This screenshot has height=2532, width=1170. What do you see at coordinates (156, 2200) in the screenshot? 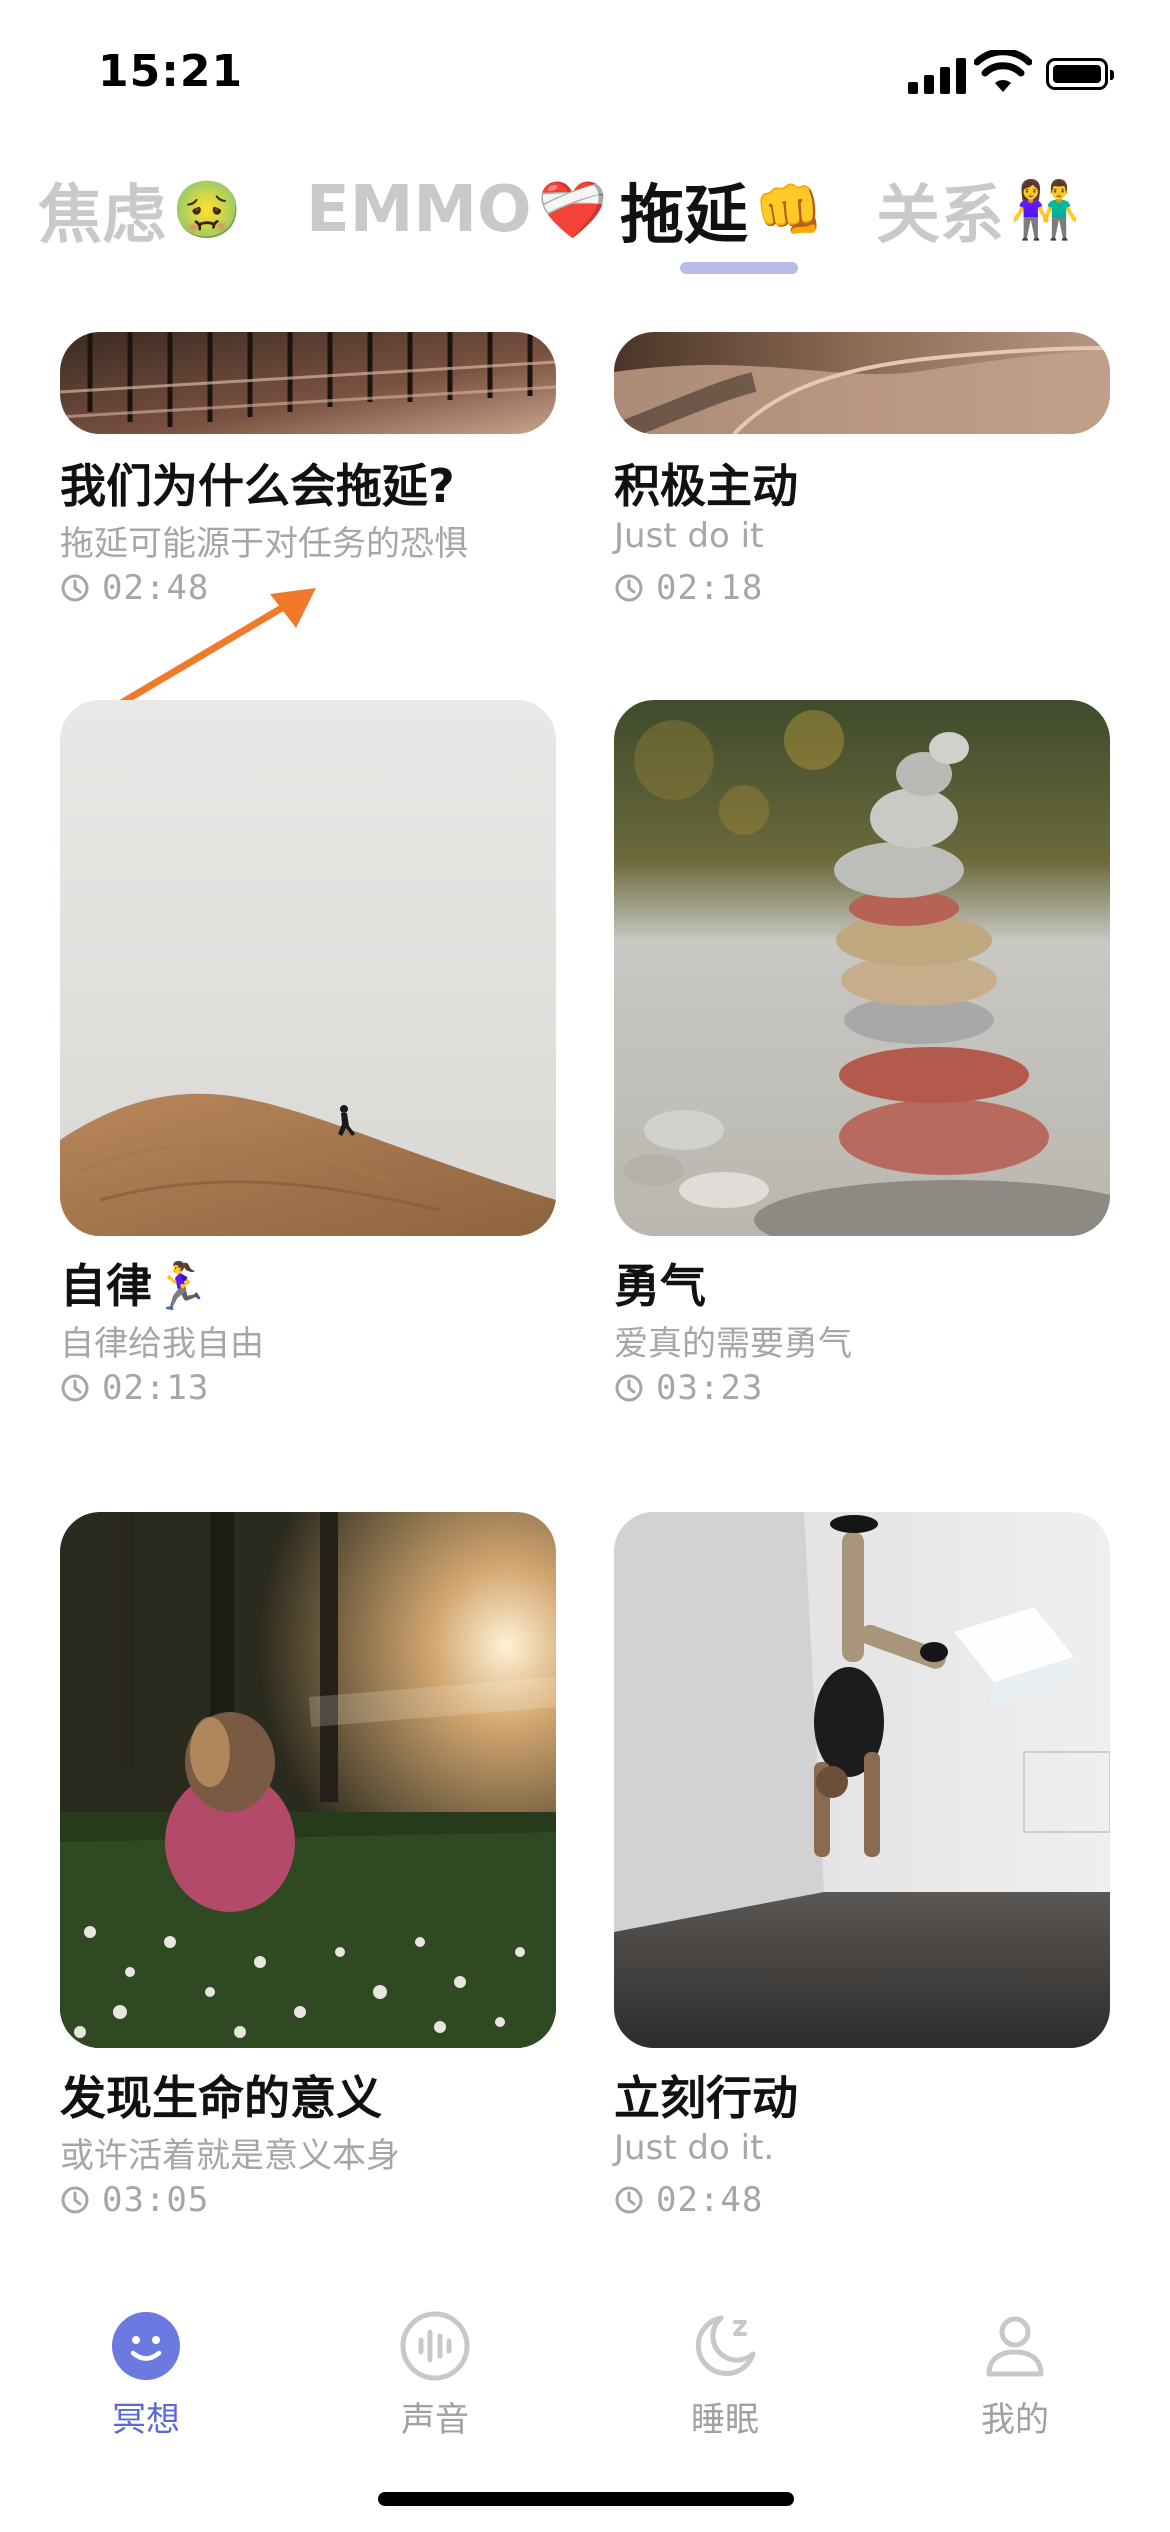
I see `duration-text: 03:05` at bounding box center [156, 2200].